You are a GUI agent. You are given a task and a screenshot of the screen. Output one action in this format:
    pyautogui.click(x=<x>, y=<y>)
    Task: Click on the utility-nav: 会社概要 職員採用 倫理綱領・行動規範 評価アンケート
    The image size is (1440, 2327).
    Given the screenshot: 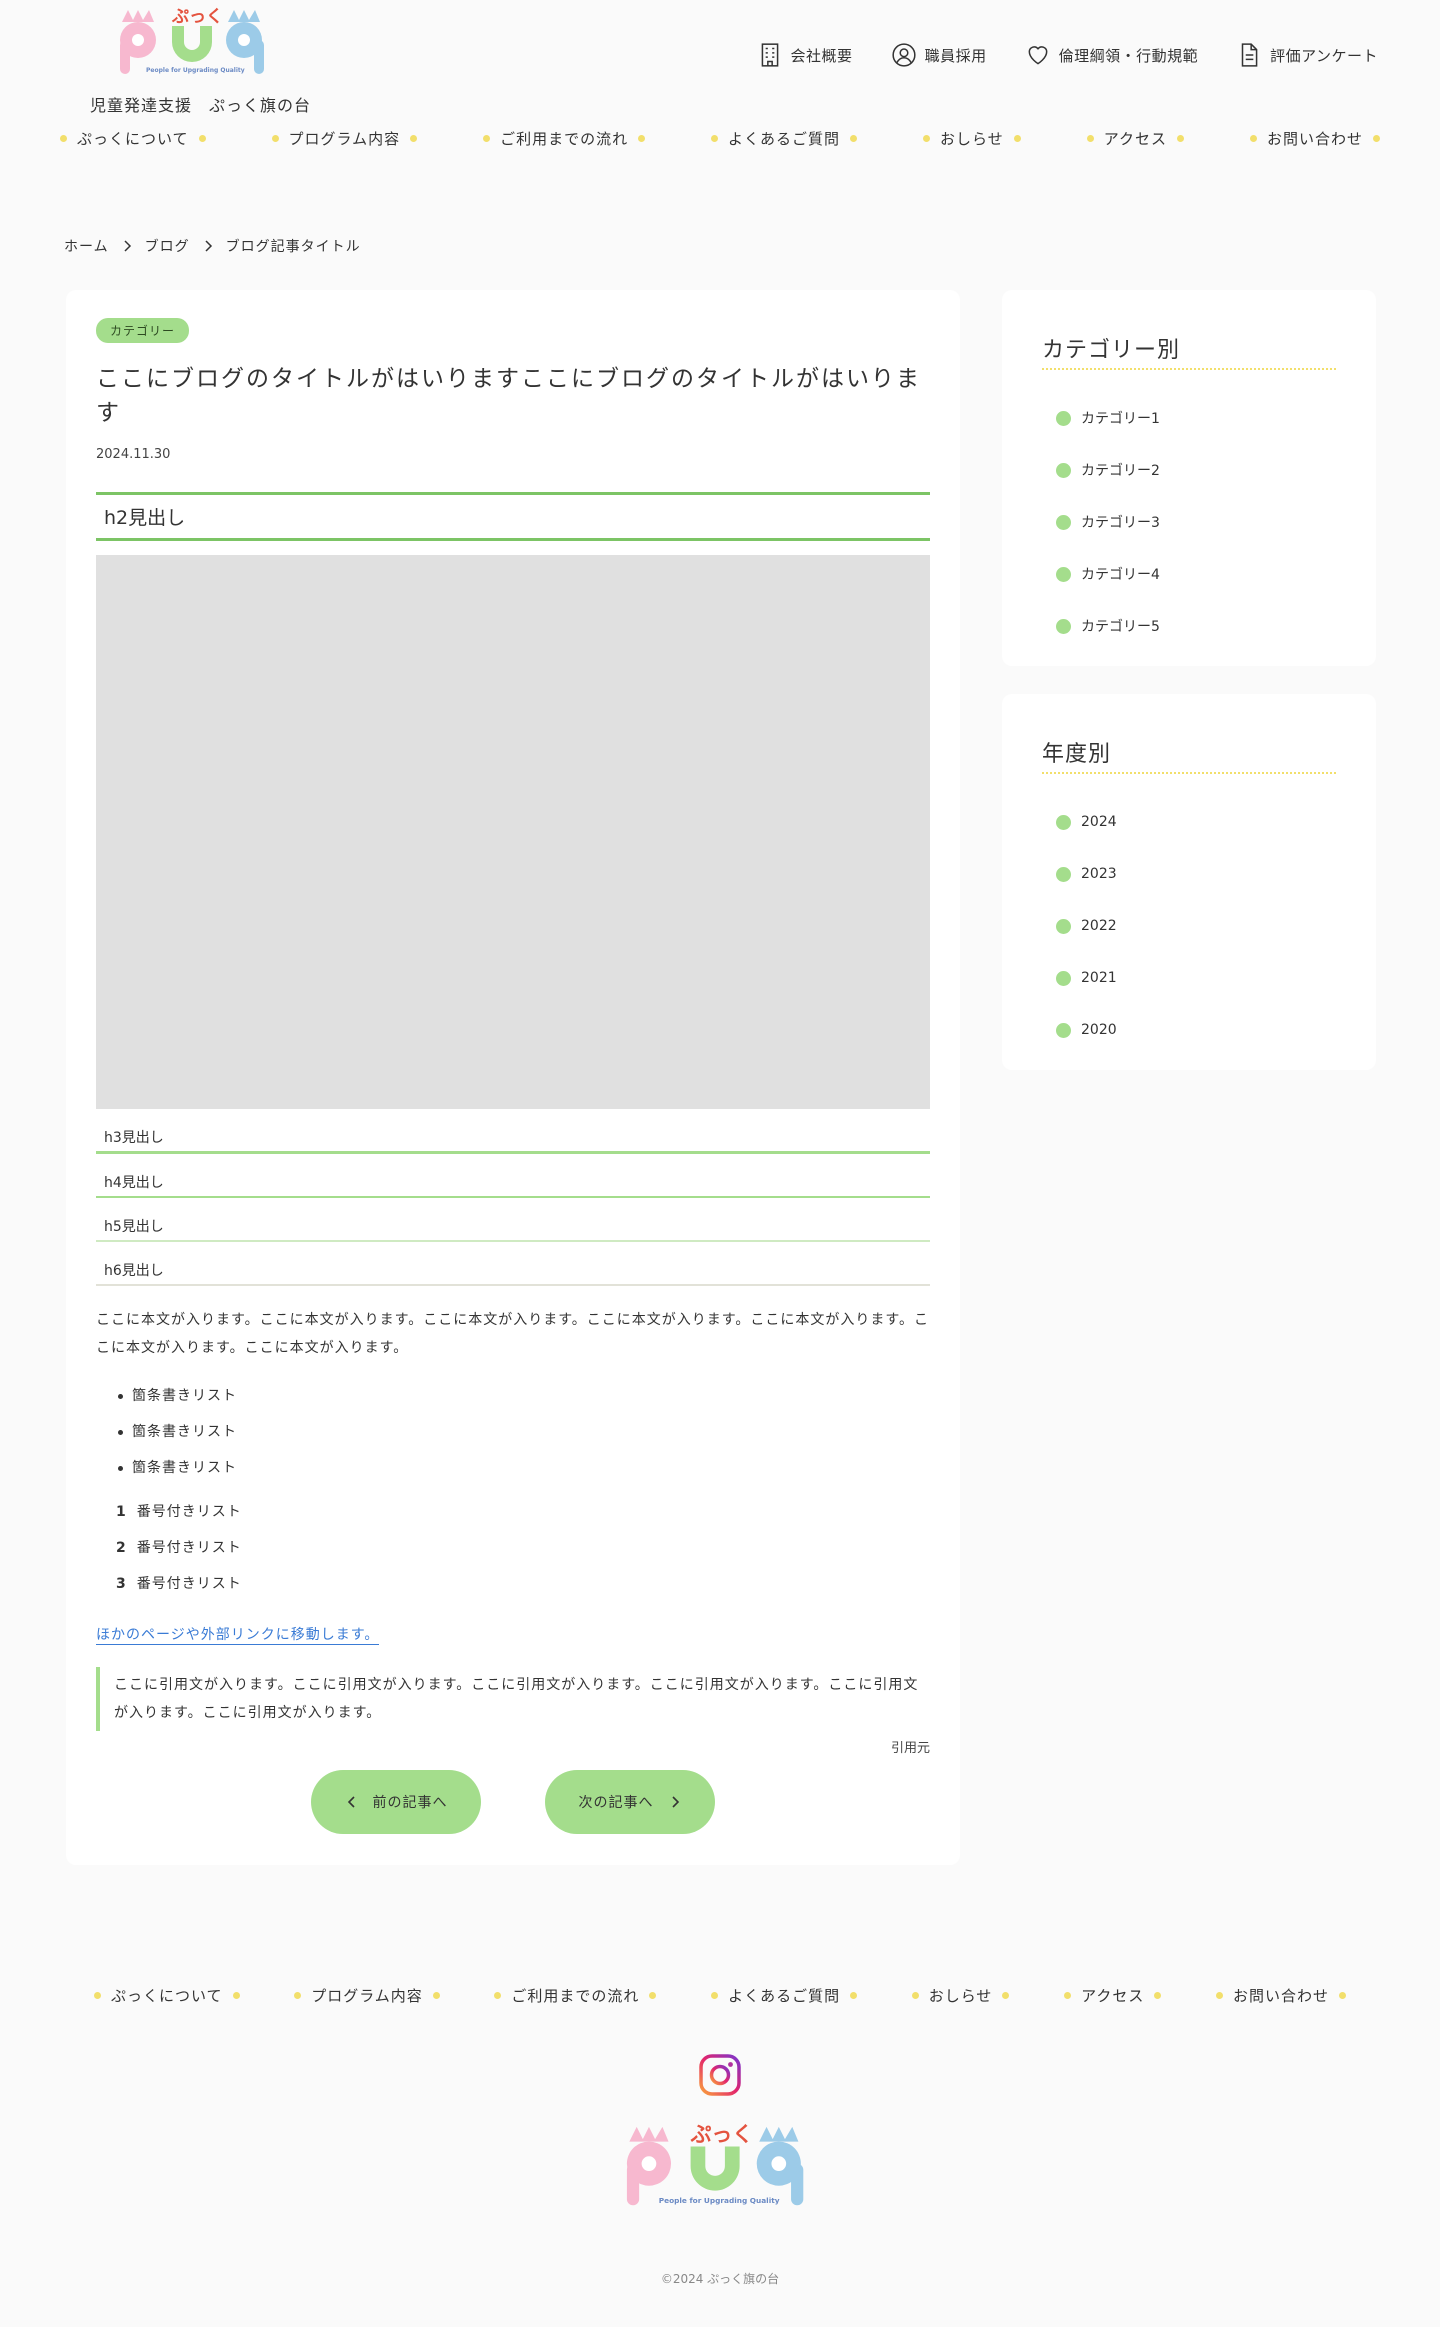 What is the action you would take?
    pyautogui.click(x=1067, y=55)
    